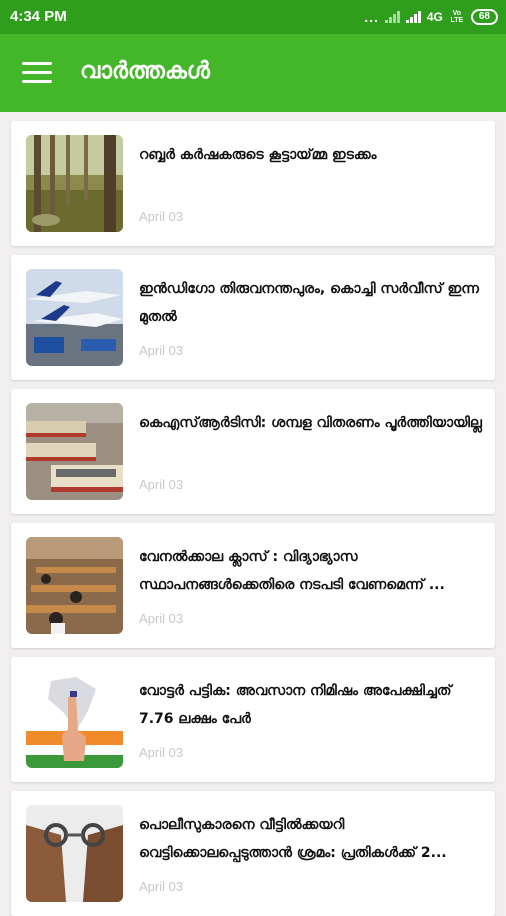  I want to click on status-bar: 4:34 PM ... 4G Vo LTE 68, so click(253, 17).